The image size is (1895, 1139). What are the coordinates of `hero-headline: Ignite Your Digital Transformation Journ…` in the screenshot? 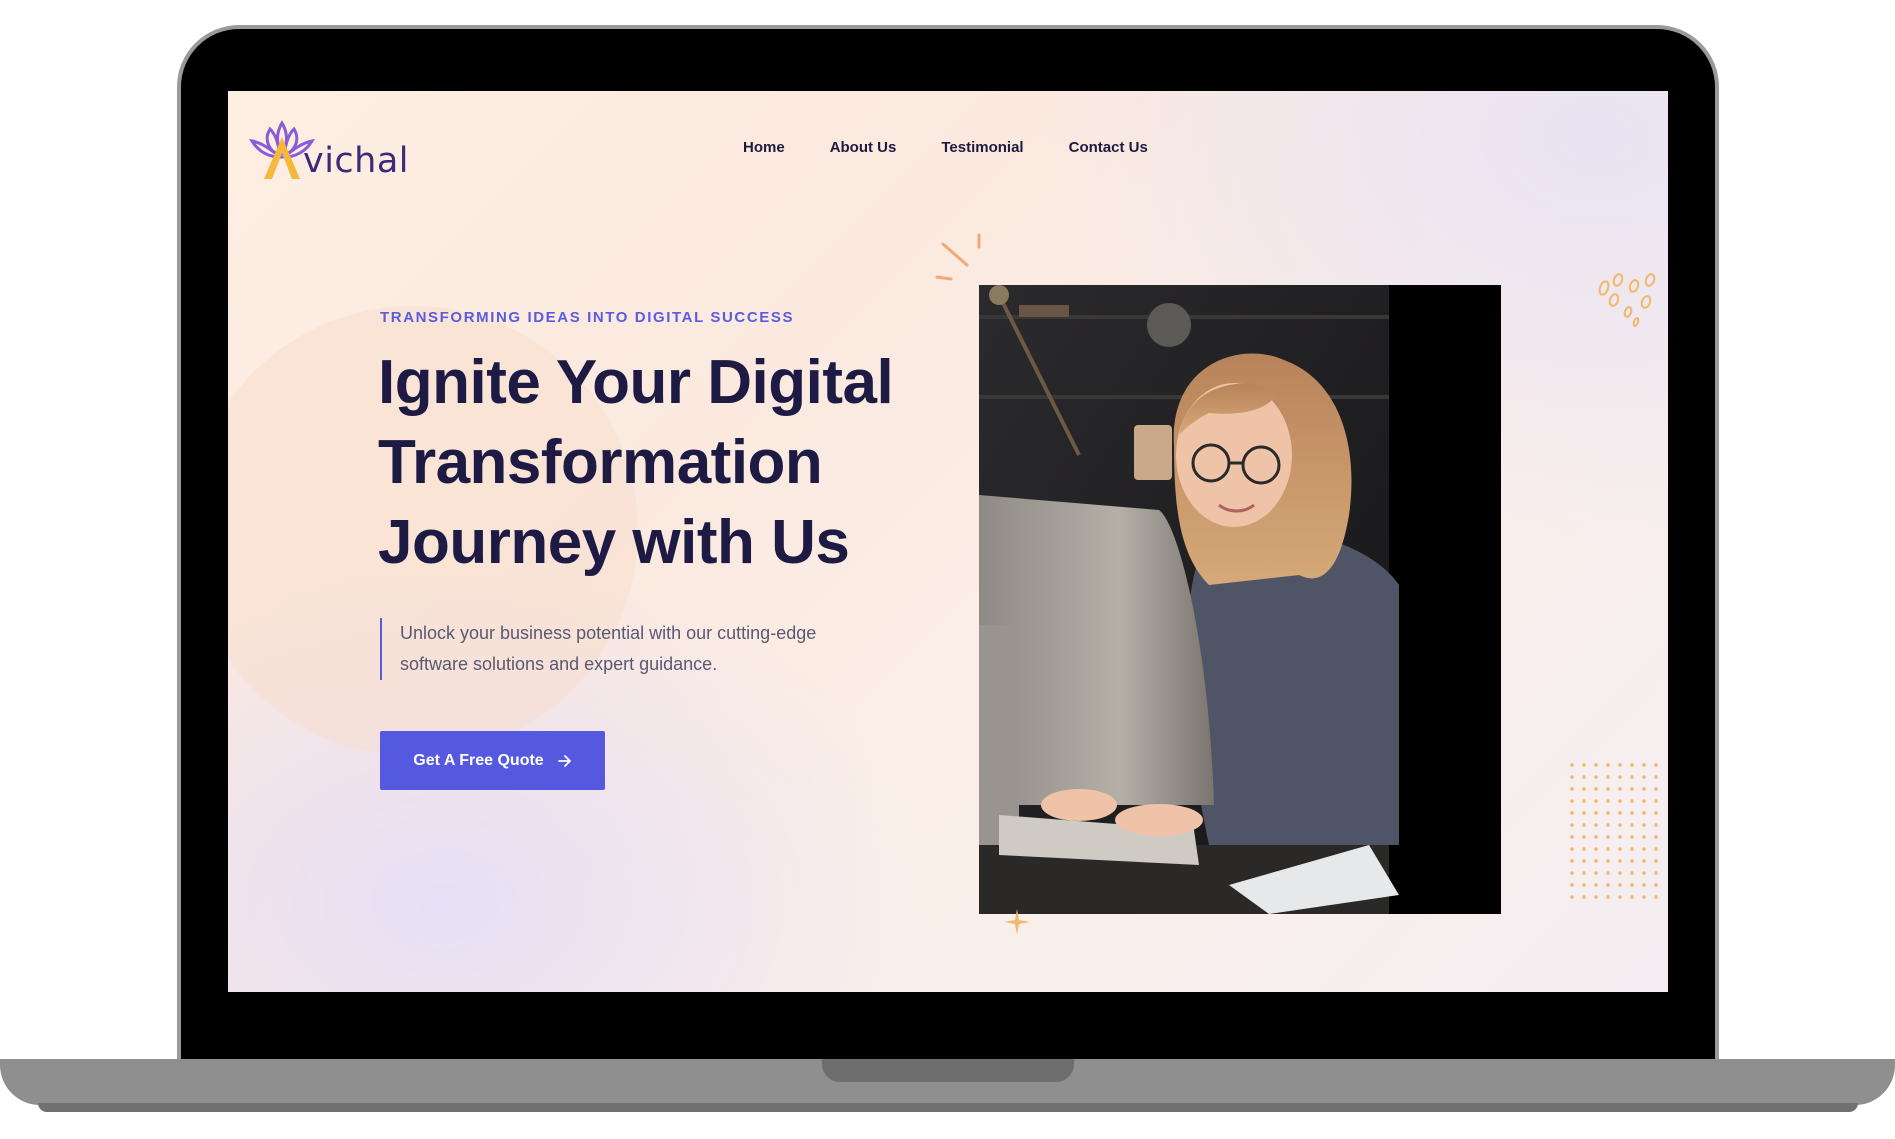 It's located at (658, 463).